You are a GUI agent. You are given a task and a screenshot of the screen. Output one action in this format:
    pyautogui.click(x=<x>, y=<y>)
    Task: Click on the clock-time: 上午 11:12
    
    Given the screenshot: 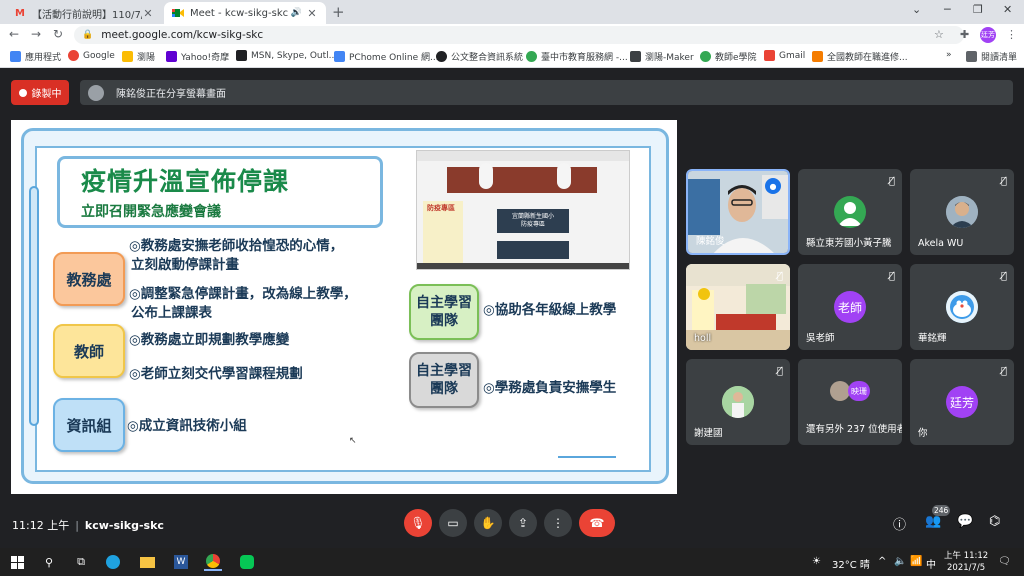 What is the action you would take?
    pyautogui.click(x=966, y=556)
    